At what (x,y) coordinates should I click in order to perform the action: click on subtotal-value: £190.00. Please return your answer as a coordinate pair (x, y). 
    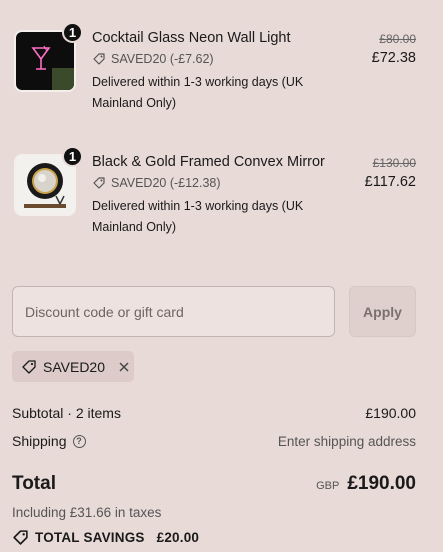
    Looking at the image, I should click on (390, 413).